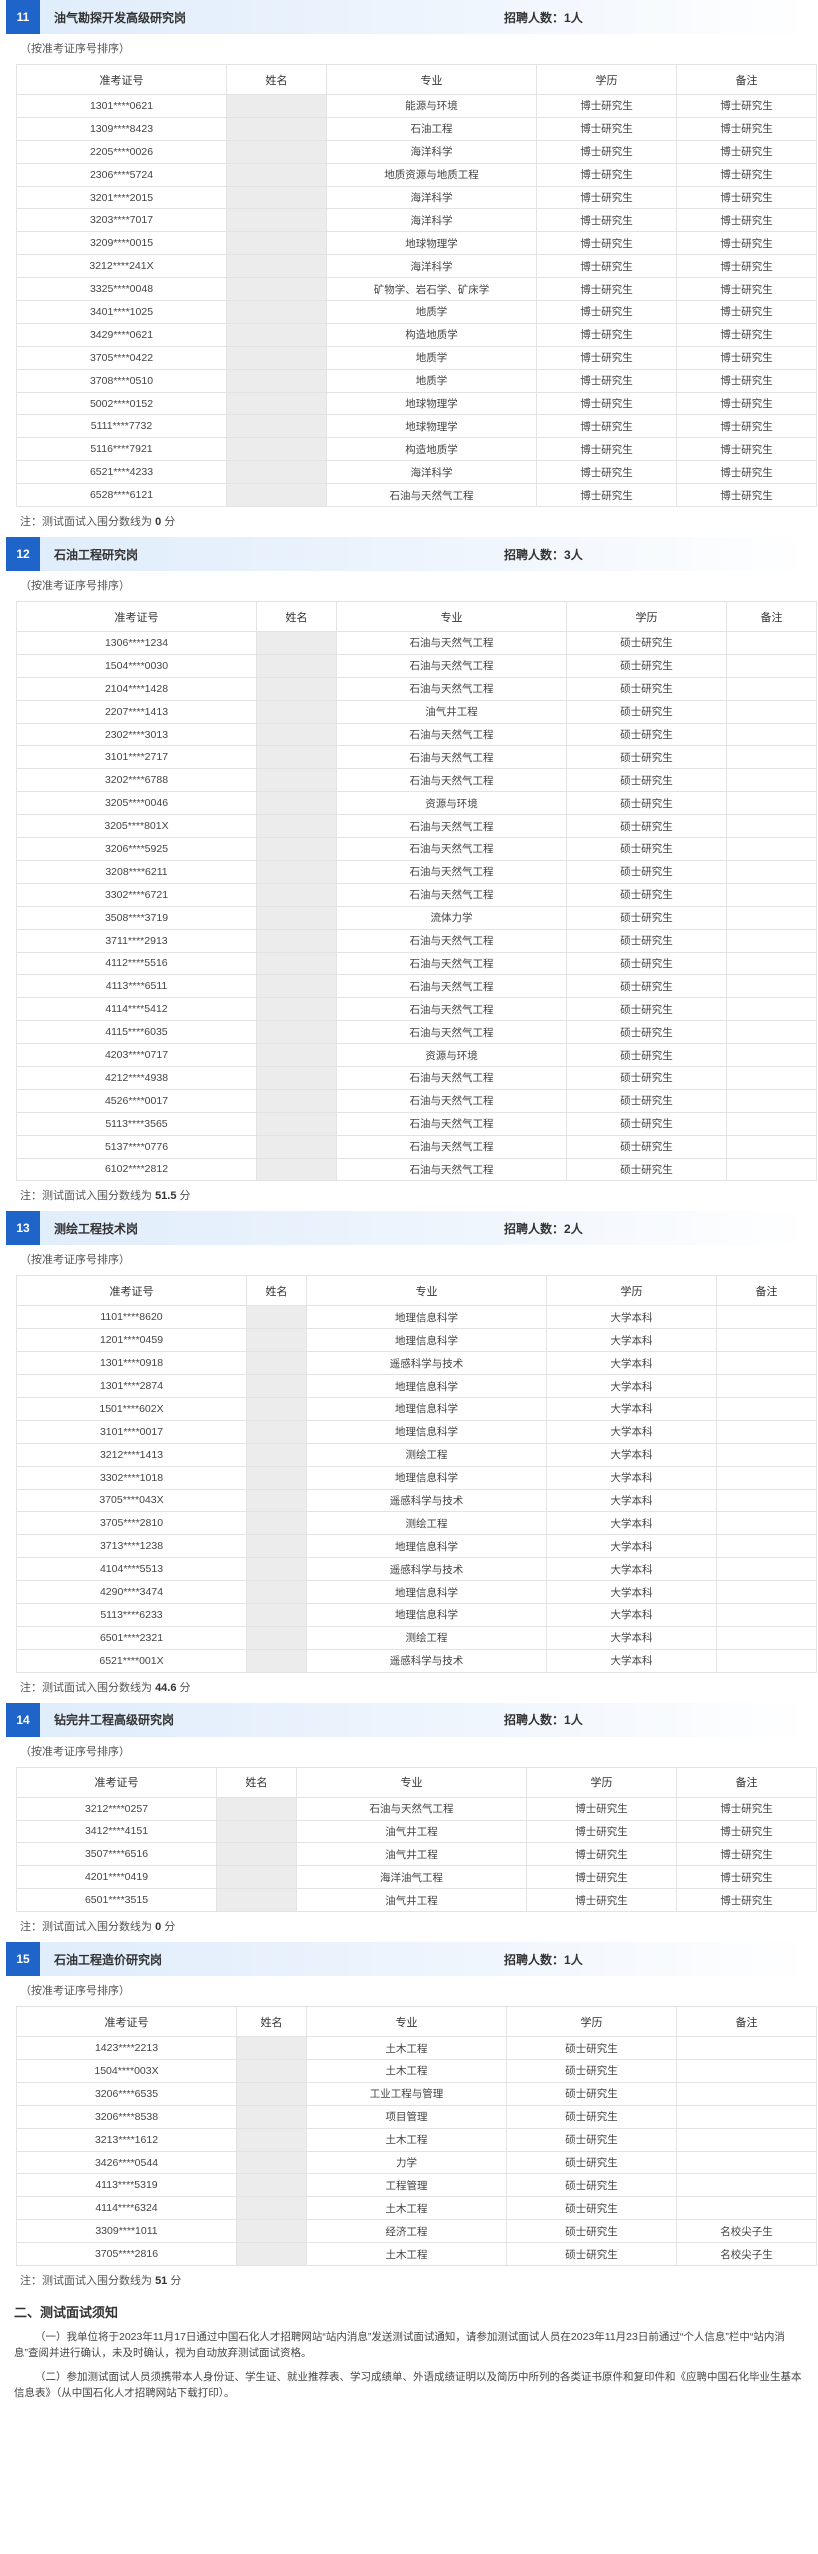 The height and width of the screenshot is (2554, 818). Describe the element at coordinates (409, 2281) in the screenshot. I see `cutoff-note: 注：测试面试入围分数线为 51 分` at that location.